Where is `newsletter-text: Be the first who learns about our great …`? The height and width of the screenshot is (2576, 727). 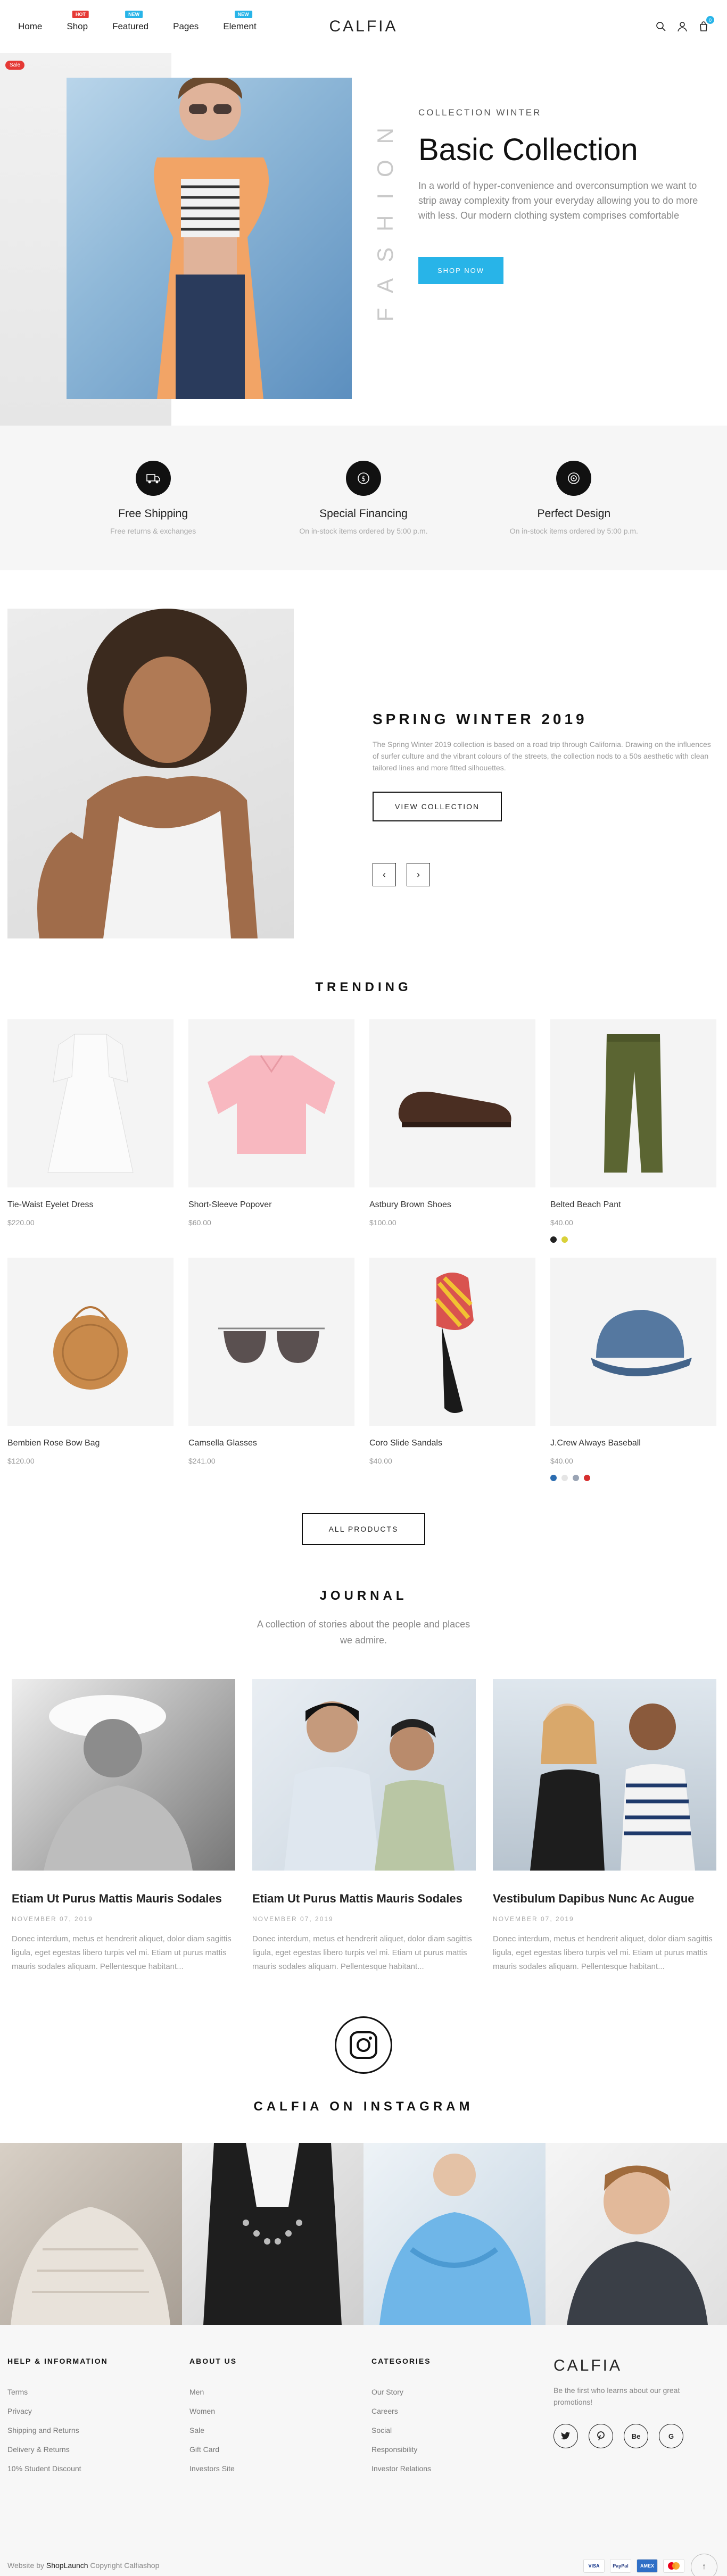
newsletter-text: Be the first who learns about our great … is located at coordinates (616, 2396).